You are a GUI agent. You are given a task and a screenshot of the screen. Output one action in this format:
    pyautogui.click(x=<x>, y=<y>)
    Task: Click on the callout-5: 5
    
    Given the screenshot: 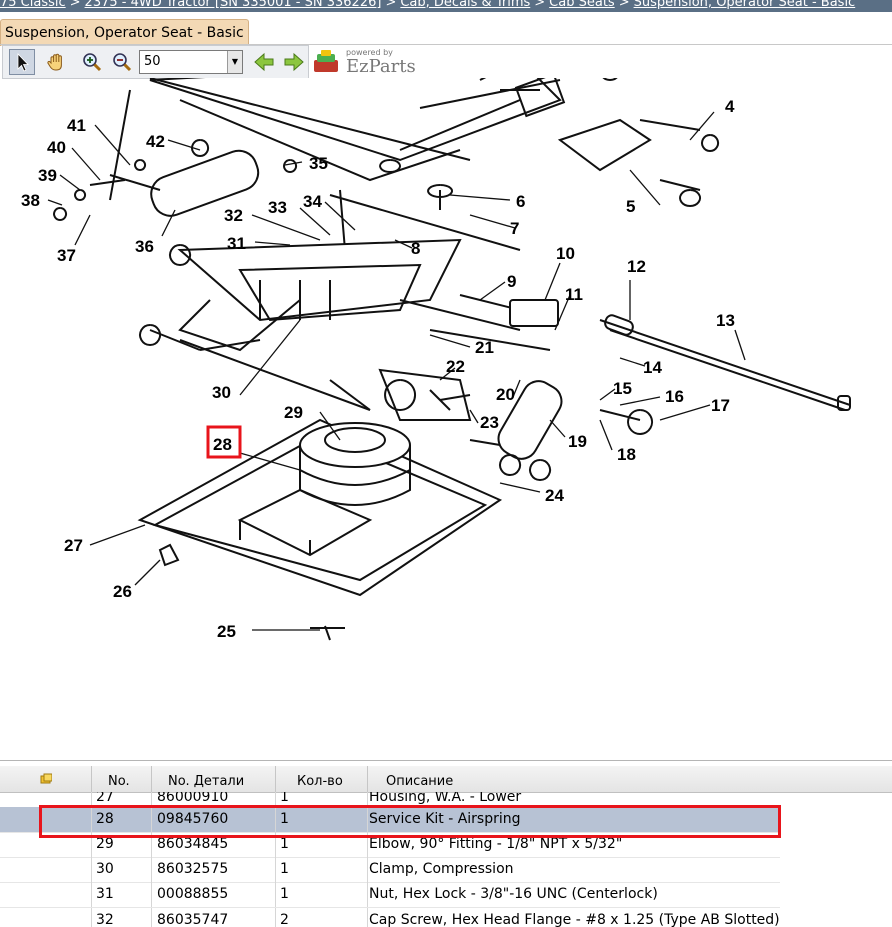 What is the action you would take?
    pyautogui.click(x=630, y=206)
    